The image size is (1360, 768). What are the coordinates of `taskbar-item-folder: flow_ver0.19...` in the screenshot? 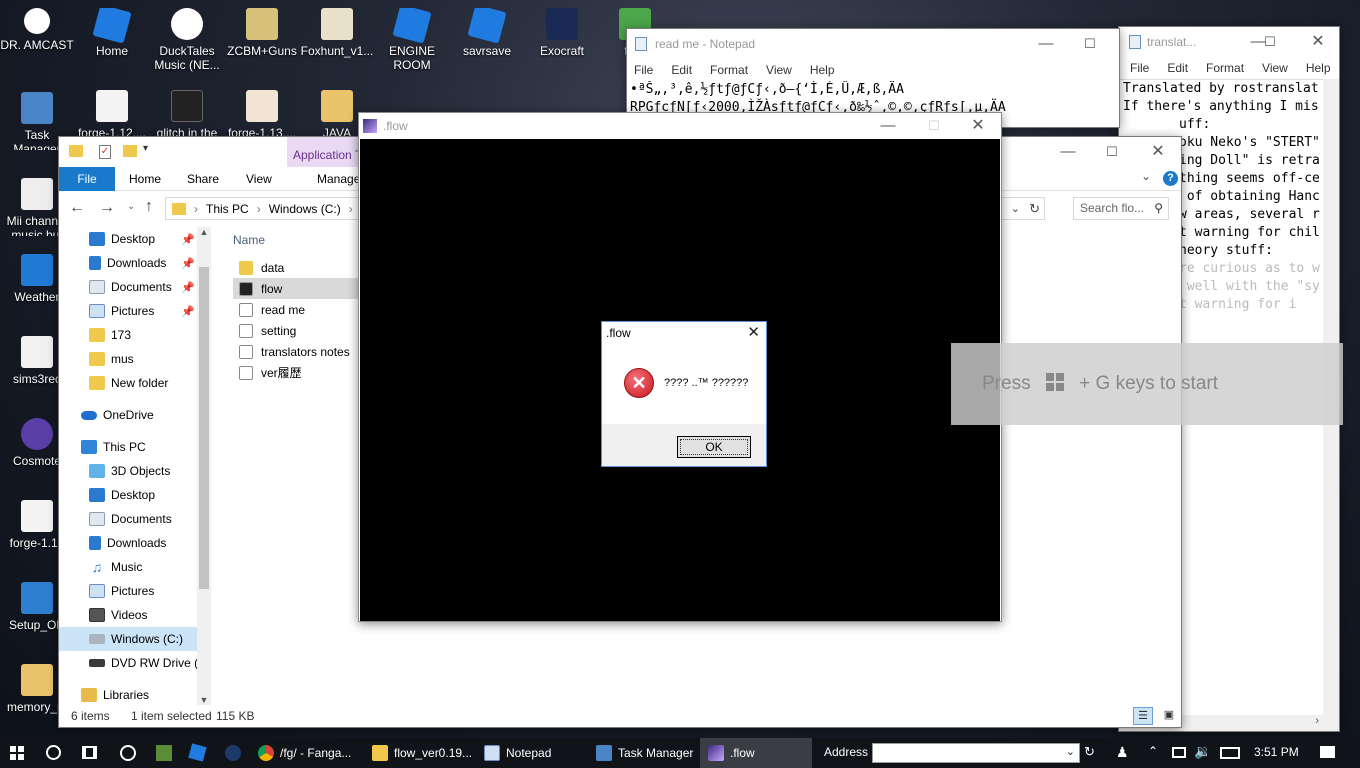 It's located at (420, 753).